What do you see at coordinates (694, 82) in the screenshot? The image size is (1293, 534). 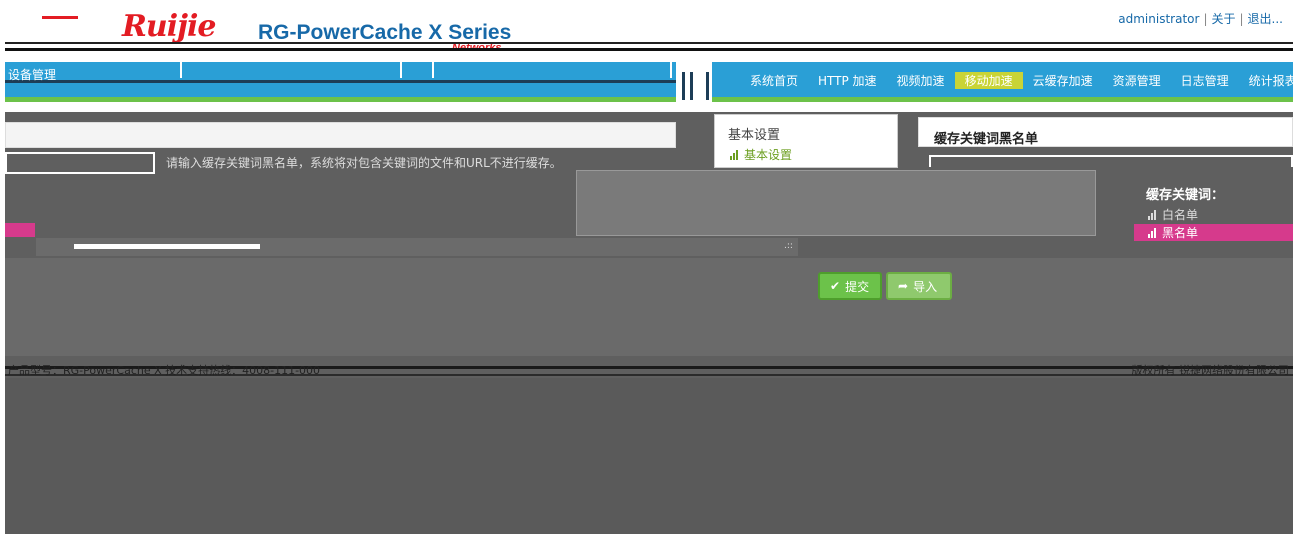 I see `nav-separator` at bounding box center [694, 82].